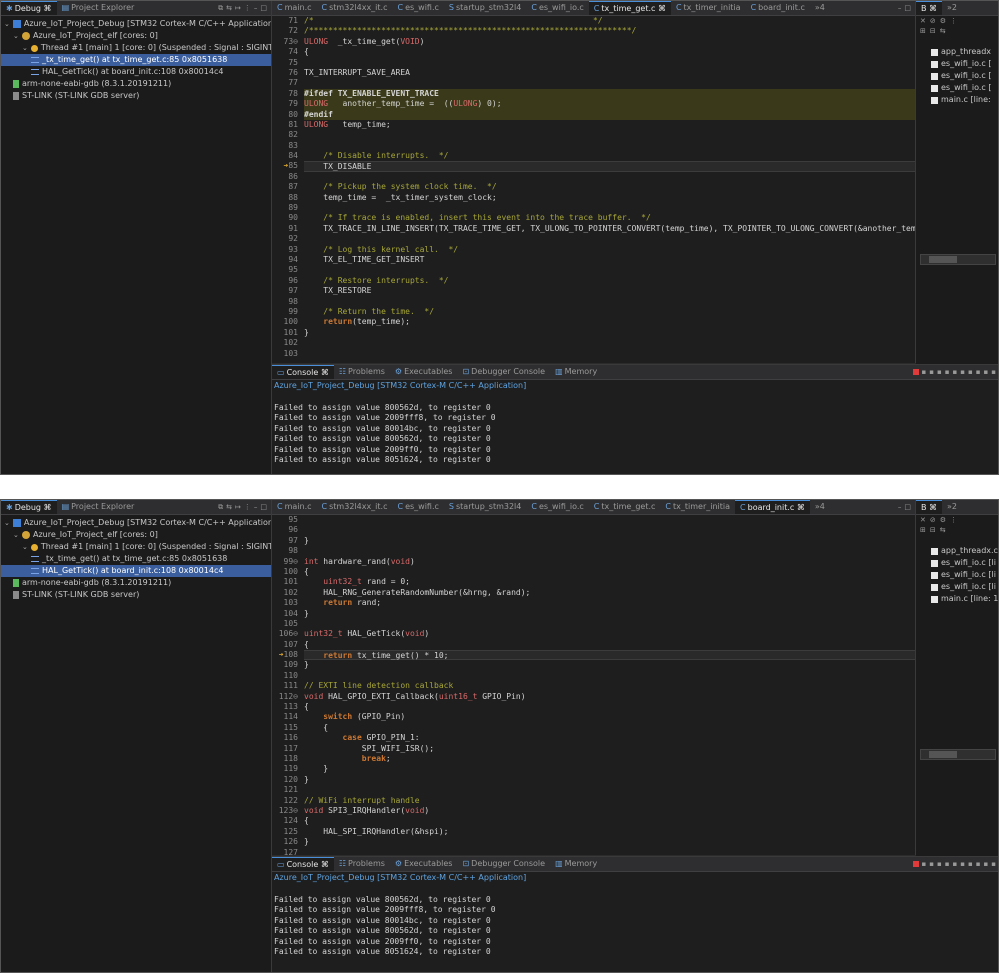 The height and width of the screenshot is (976, 999). Describe the element at coordinates (503, 864) in the screenshot. I see `console-tab: ⊡ Debugger Console` at that location.